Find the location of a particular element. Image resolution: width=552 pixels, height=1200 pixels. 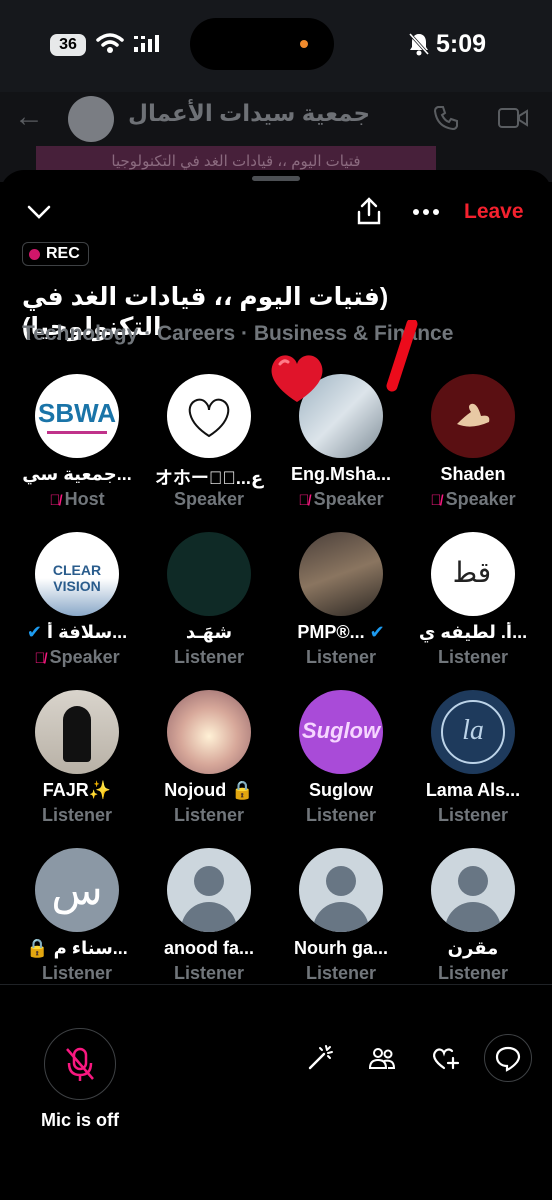

status-bar: 36 5:09 is located at coordinates (276, 46).